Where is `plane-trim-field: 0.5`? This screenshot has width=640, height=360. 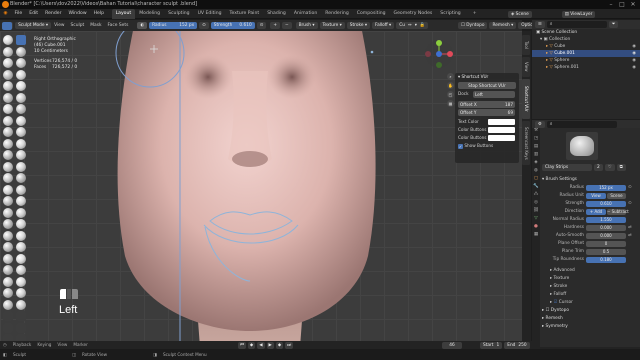
plane-trim-field: 0.5 is located at coordinates (606, 252).